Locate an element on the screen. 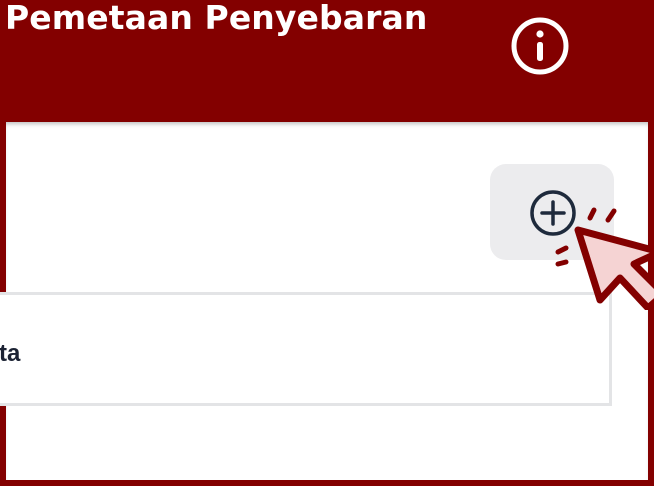 This screenshot has width=654, height=486. plus-circle-icon is located at coordinates (553, 213).